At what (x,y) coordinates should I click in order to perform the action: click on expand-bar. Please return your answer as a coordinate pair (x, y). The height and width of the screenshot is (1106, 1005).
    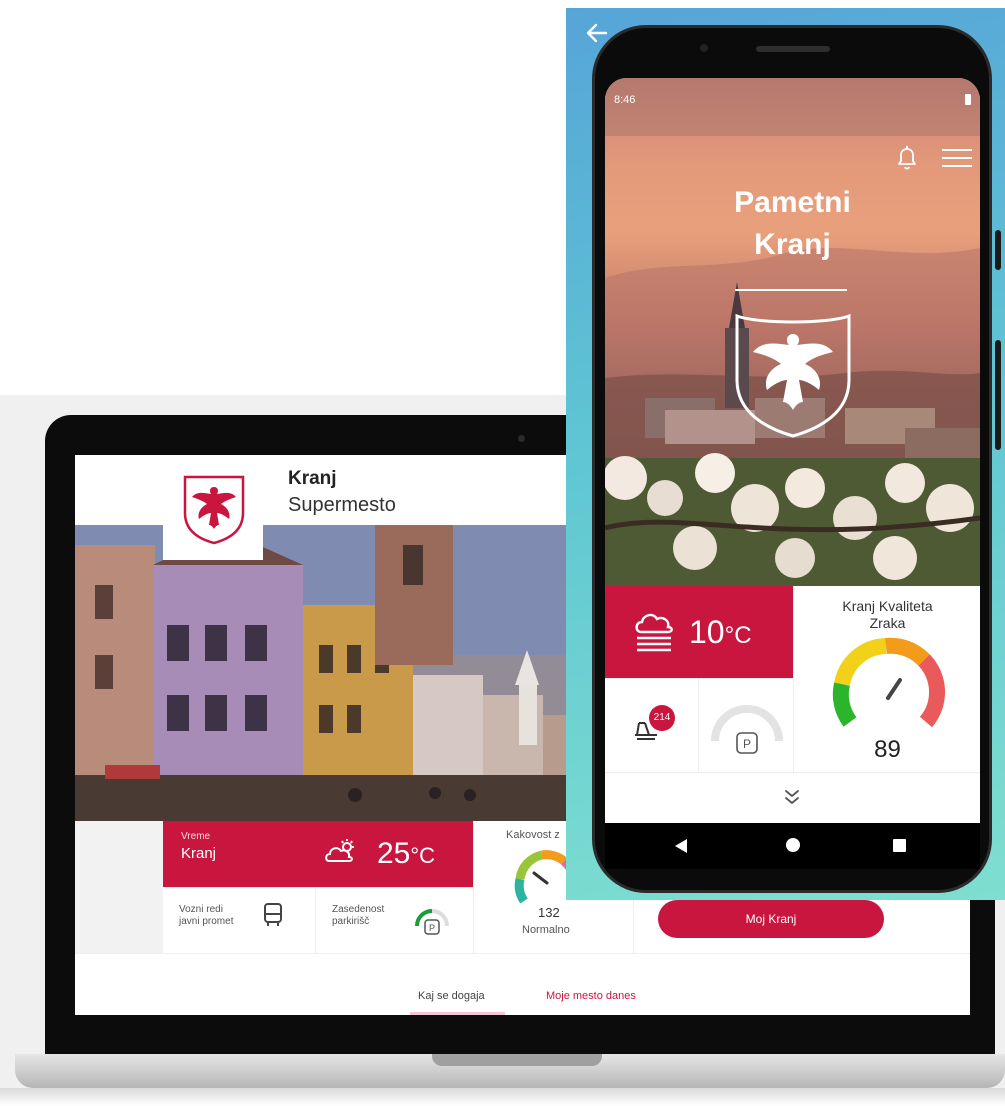
    Looking at the image, I should click on (792, 797).